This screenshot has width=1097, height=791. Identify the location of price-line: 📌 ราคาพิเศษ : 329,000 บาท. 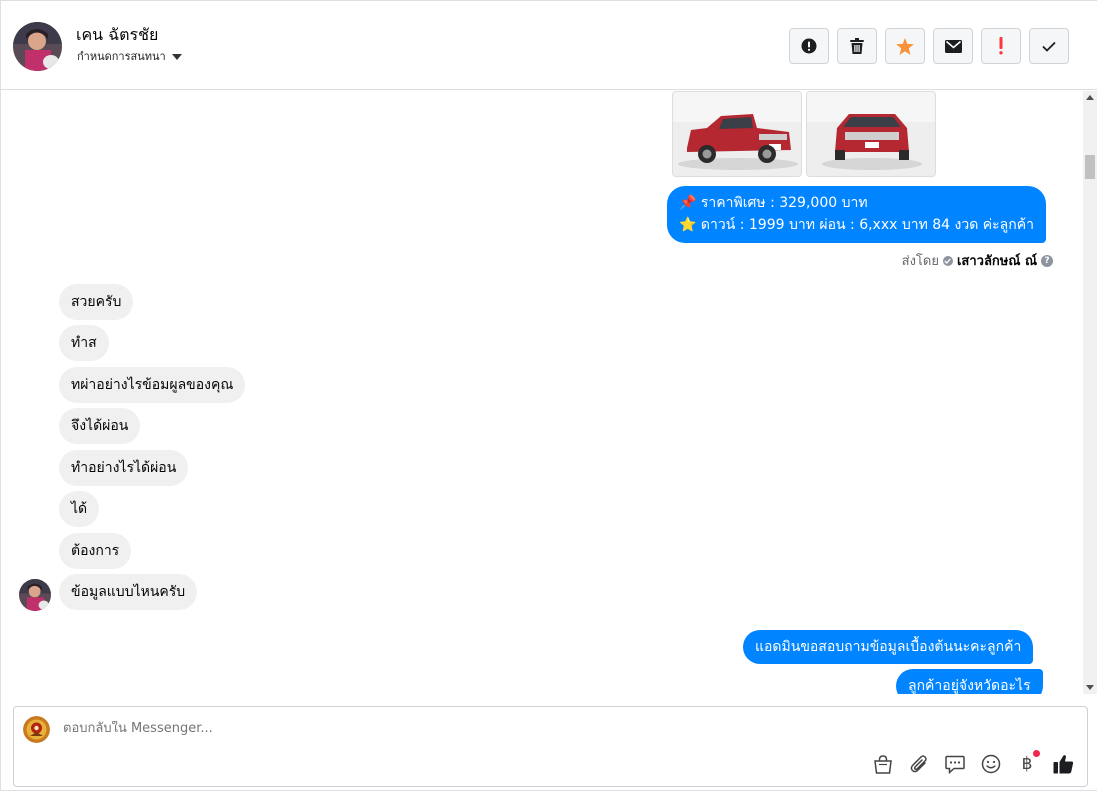
(773, 203).